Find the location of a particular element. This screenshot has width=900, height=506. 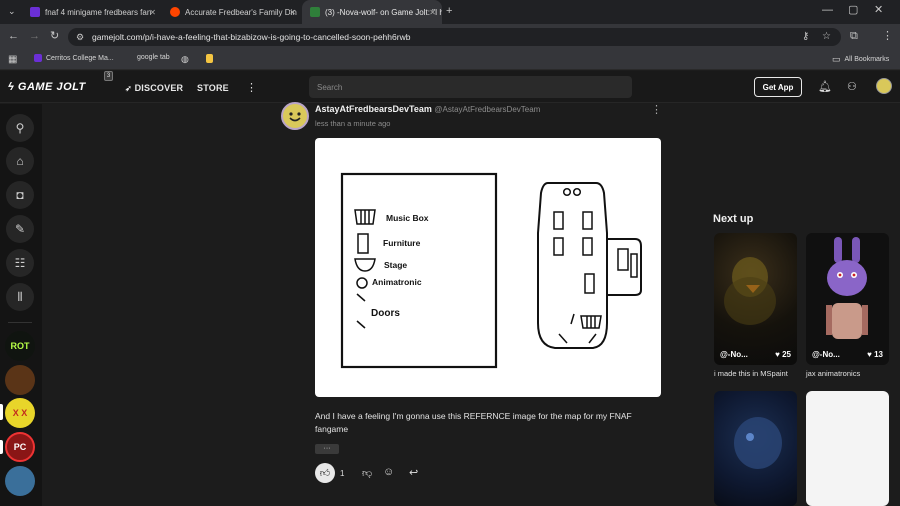

rail-library-button: ⦀ is located at coordinates (20, 297).